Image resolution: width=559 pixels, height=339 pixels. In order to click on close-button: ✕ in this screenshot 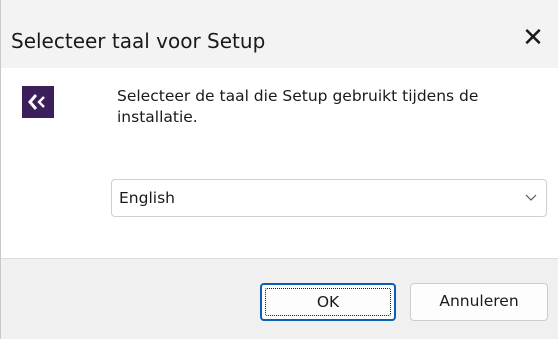, I will do `click(533, 39)`.